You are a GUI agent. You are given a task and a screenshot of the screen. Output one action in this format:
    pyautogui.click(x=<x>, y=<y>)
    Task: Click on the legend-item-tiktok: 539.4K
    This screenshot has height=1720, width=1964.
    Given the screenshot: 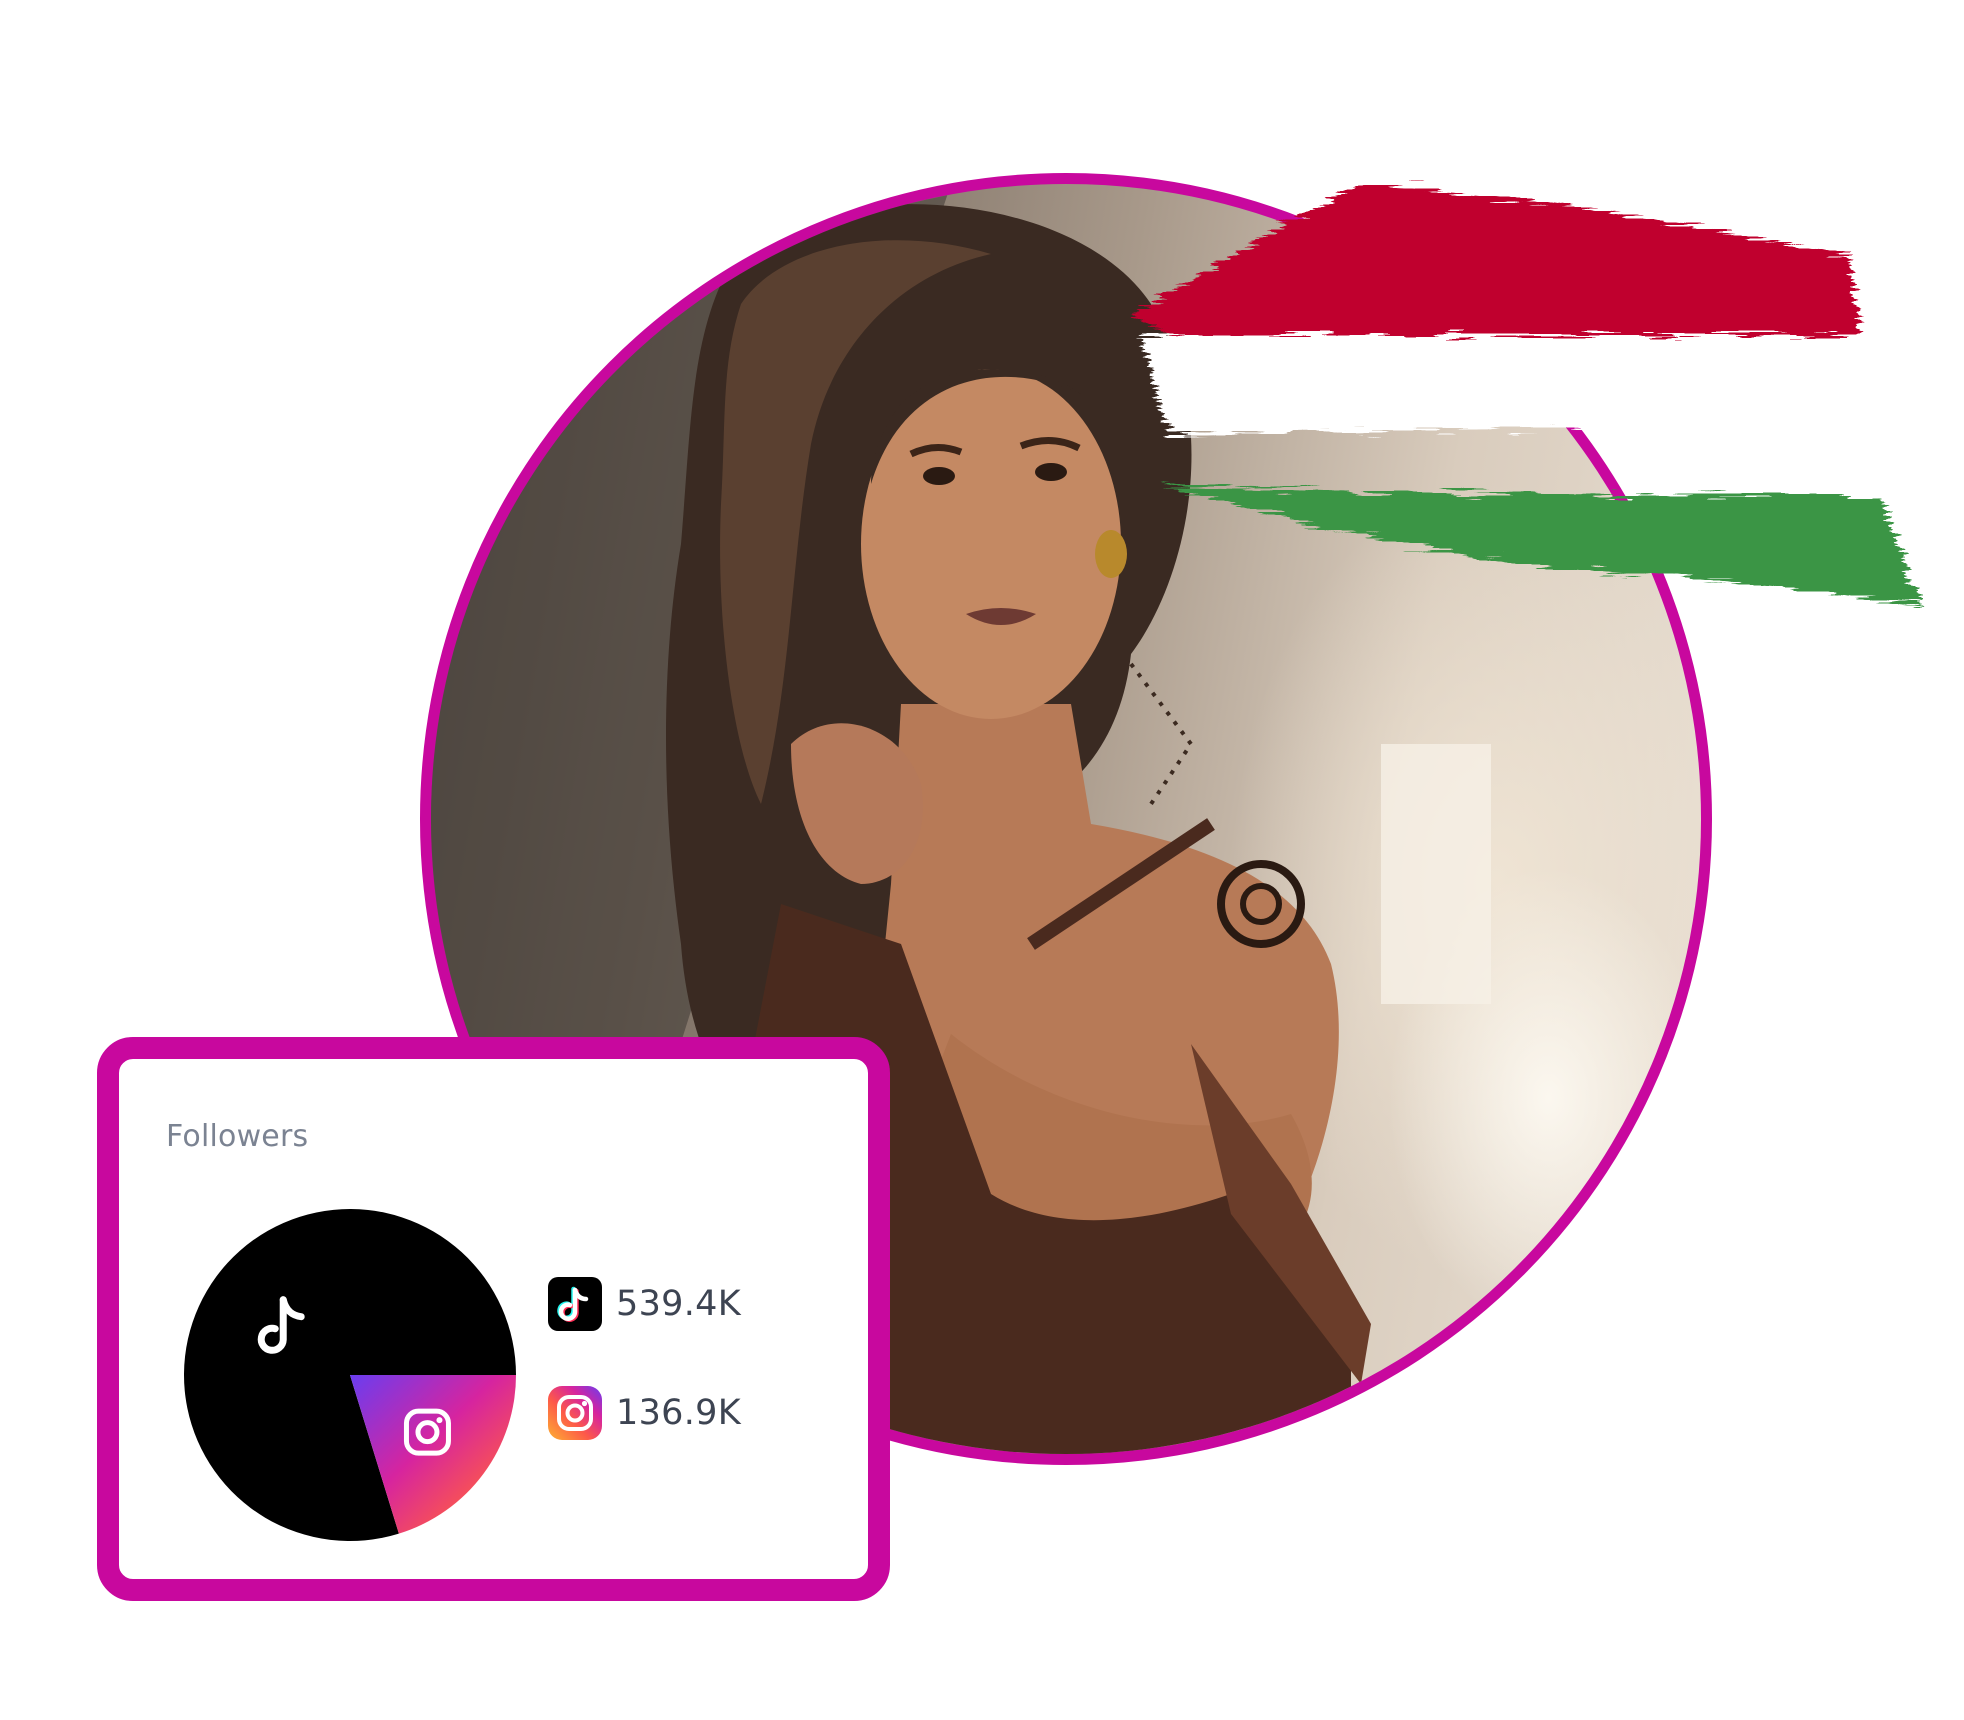 What is the action you would take?
    pyautogui.click(x=644, y=1304)
    